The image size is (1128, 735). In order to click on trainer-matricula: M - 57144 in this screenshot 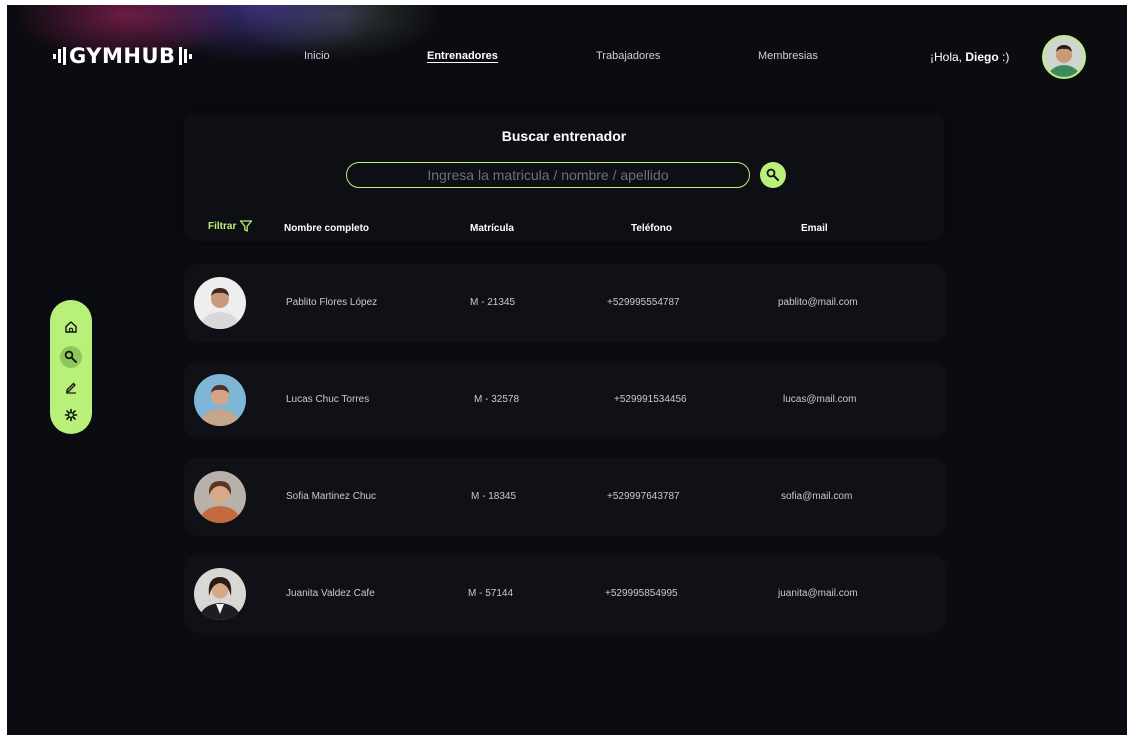, I will do `click(491, 593)`.